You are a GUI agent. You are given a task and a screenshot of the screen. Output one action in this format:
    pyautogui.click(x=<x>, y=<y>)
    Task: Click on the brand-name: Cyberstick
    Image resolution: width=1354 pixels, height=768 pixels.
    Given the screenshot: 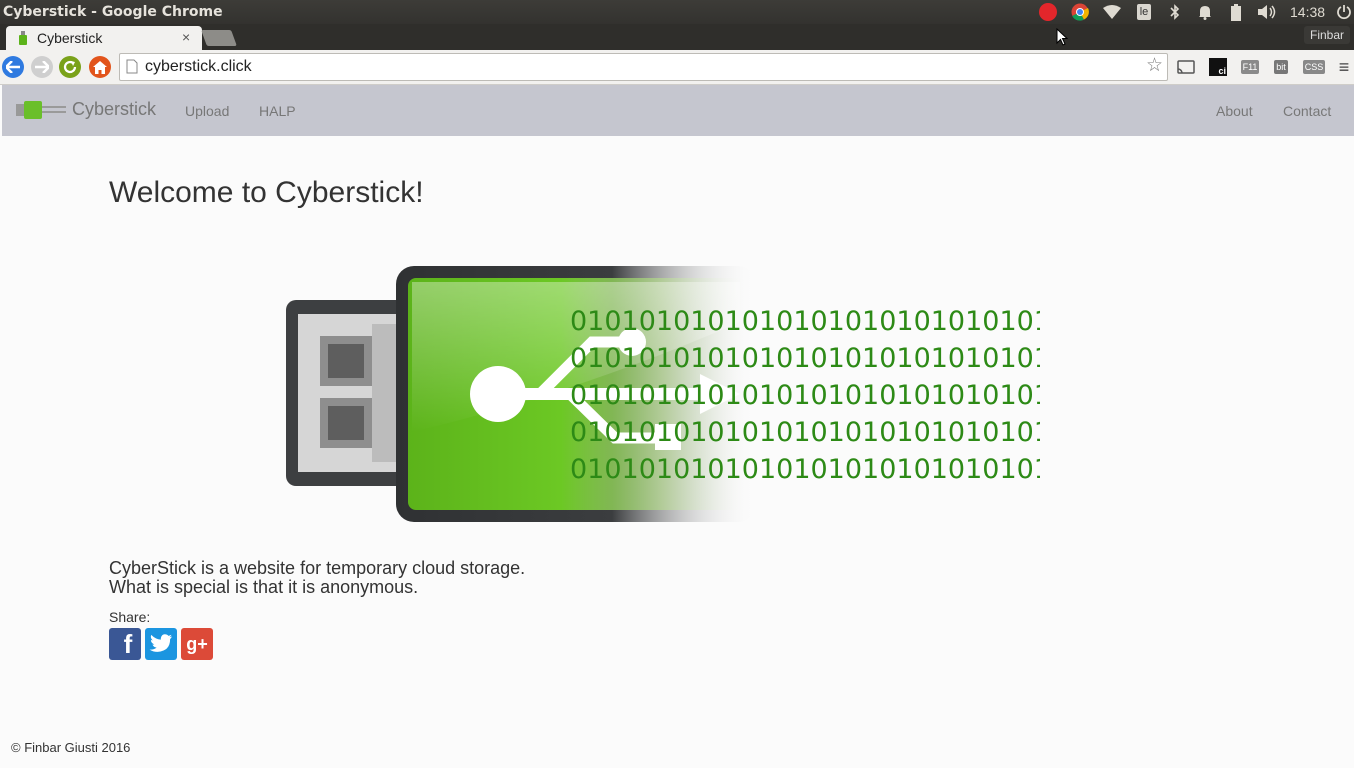 What is the action you would take?
    pyautogui.click(x=114, y=109)
    